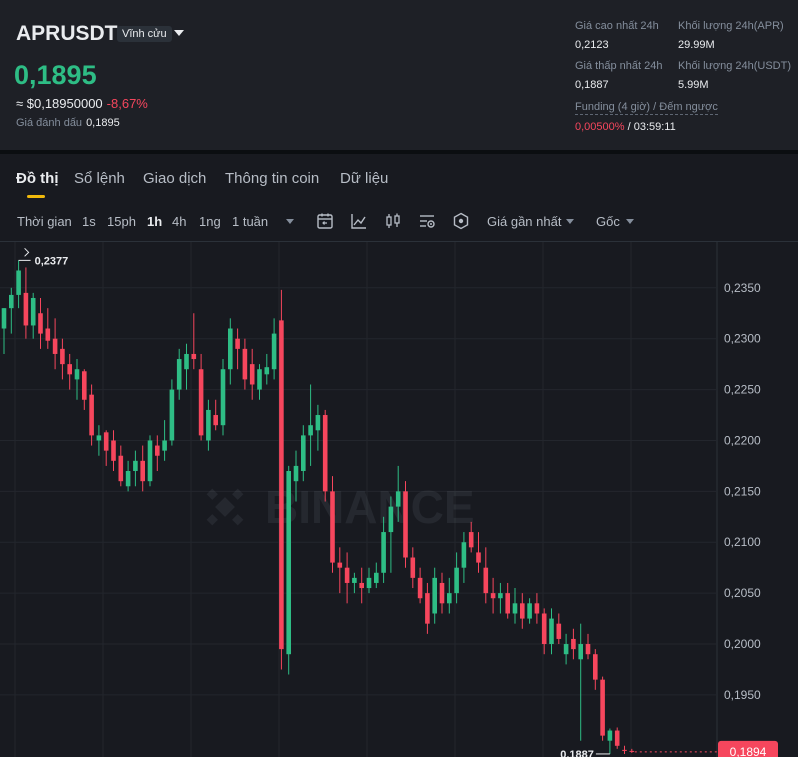 This screenshot has height=757, width=798. What do you see at coordinates (290, 221) in the screenshot?
I see `more-intervals-caret-icon` at bounding box center [290, 221].